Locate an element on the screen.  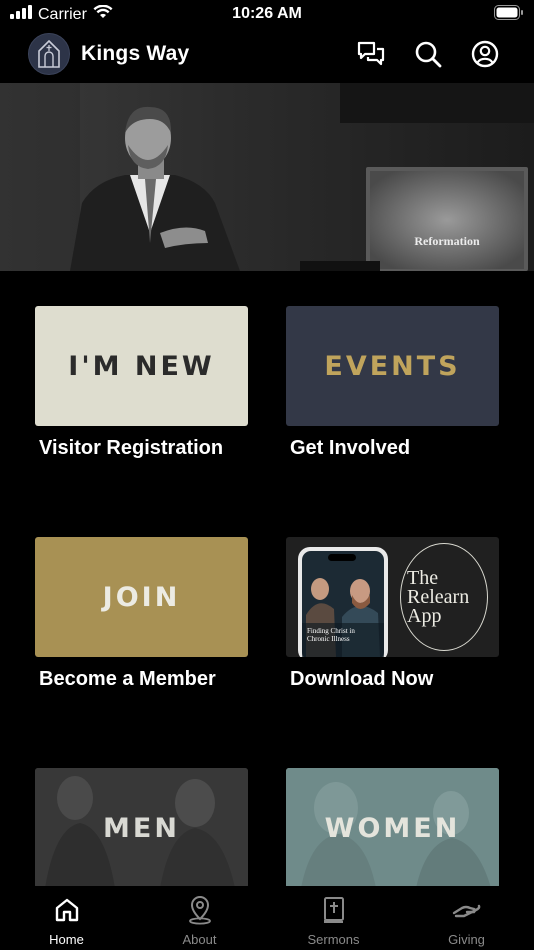
phone-episode-text: Finding Christ in Chronic Illness is located at coordinates (331, 635).